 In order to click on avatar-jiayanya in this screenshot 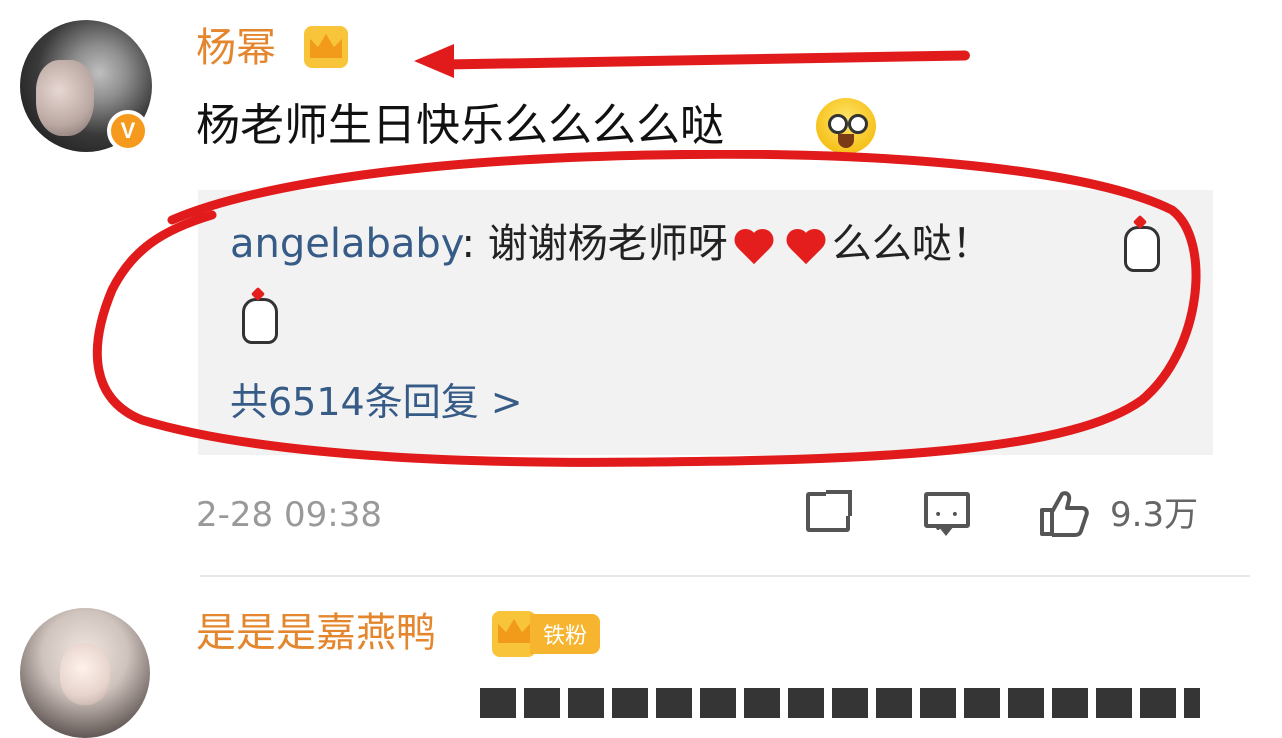, I will do `click(85, 673)`.